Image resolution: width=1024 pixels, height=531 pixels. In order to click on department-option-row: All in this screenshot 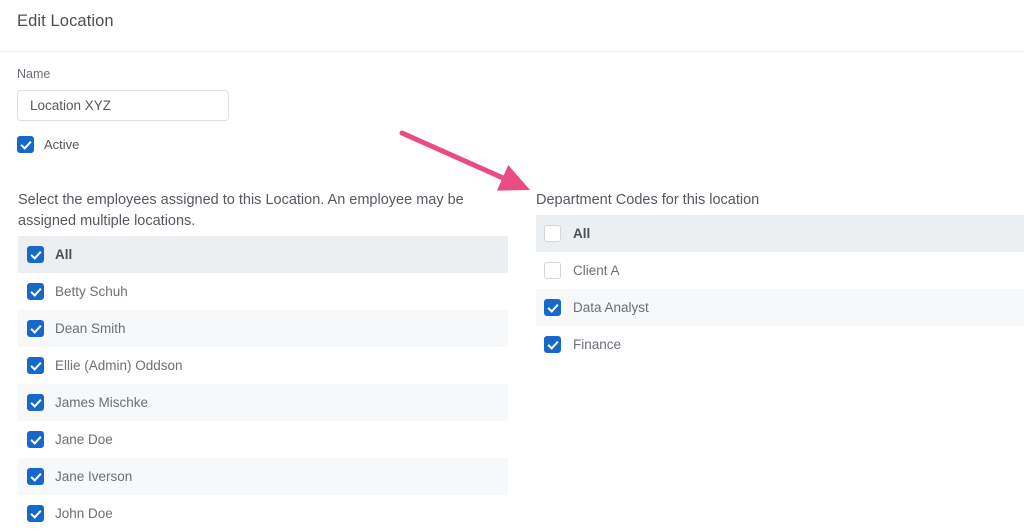, I will do `click(780, 233)`.